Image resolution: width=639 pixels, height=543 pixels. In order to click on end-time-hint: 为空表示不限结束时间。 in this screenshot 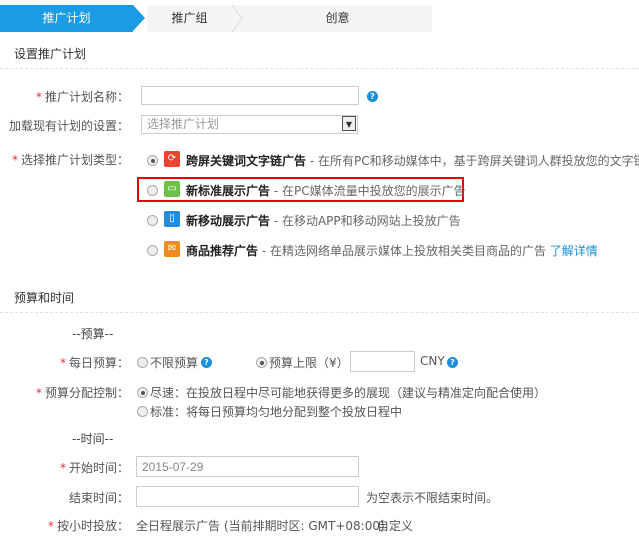, I will do `click(432, 498)`.